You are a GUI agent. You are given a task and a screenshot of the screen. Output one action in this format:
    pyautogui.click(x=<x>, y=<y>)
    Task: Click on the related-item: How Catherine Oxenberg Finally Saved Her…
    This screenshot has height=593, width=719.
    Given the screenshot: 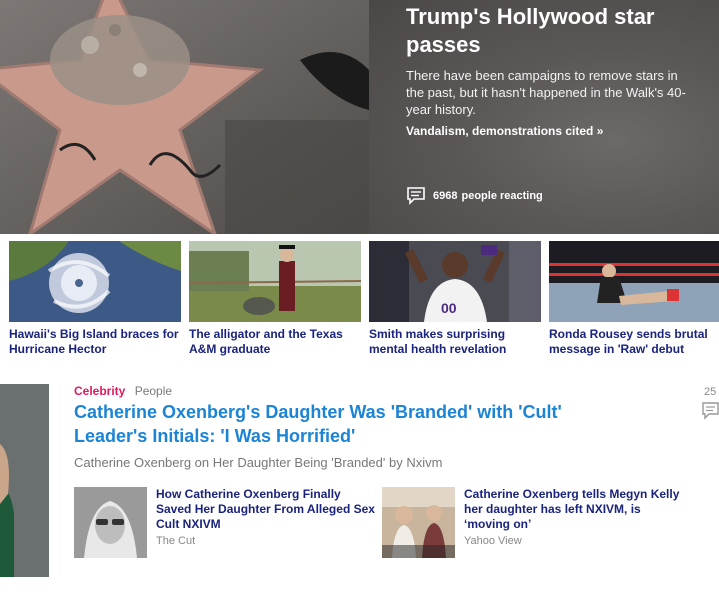 What is the action you would take?
    pyautogui.click(x=225, y=522)
    